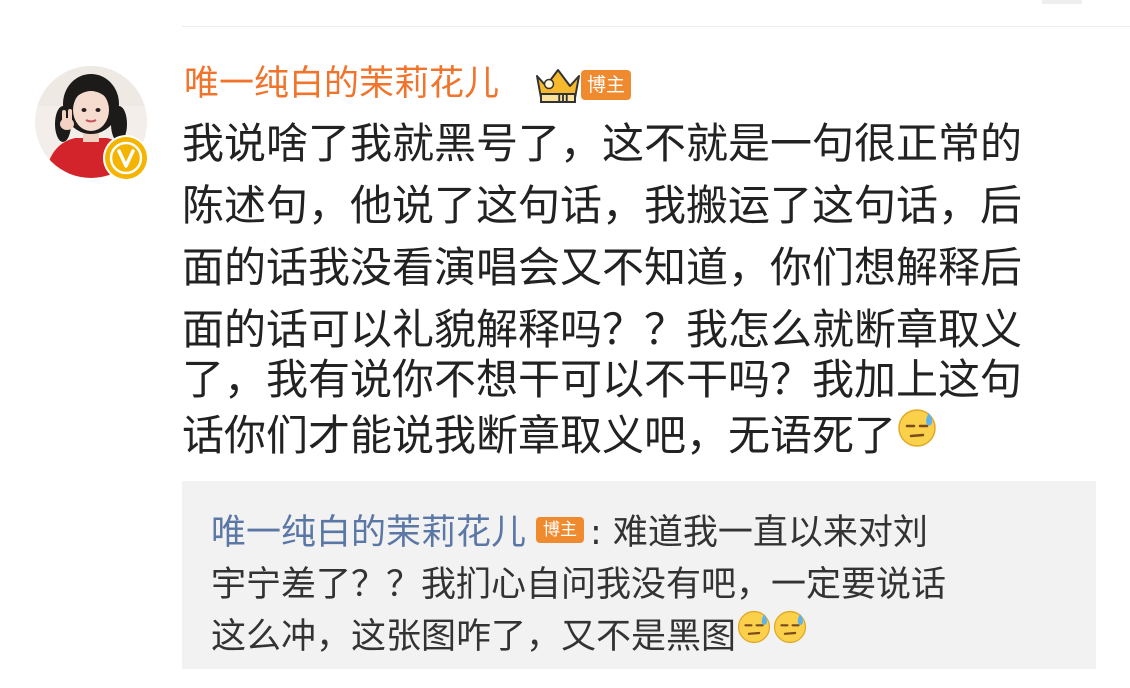  What do you see at coordinates (562, 98) in the screenshot?
I see `crown-level: III` at bounding box center [562, 98].